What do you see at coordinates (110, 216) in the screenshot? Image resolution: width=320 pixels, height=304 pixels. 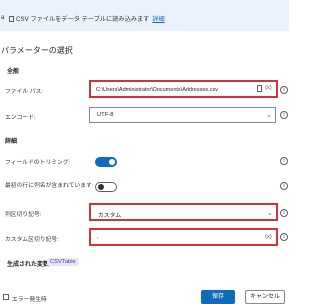 I see `separator-value: カスタム` at bounding box center [110, 216].